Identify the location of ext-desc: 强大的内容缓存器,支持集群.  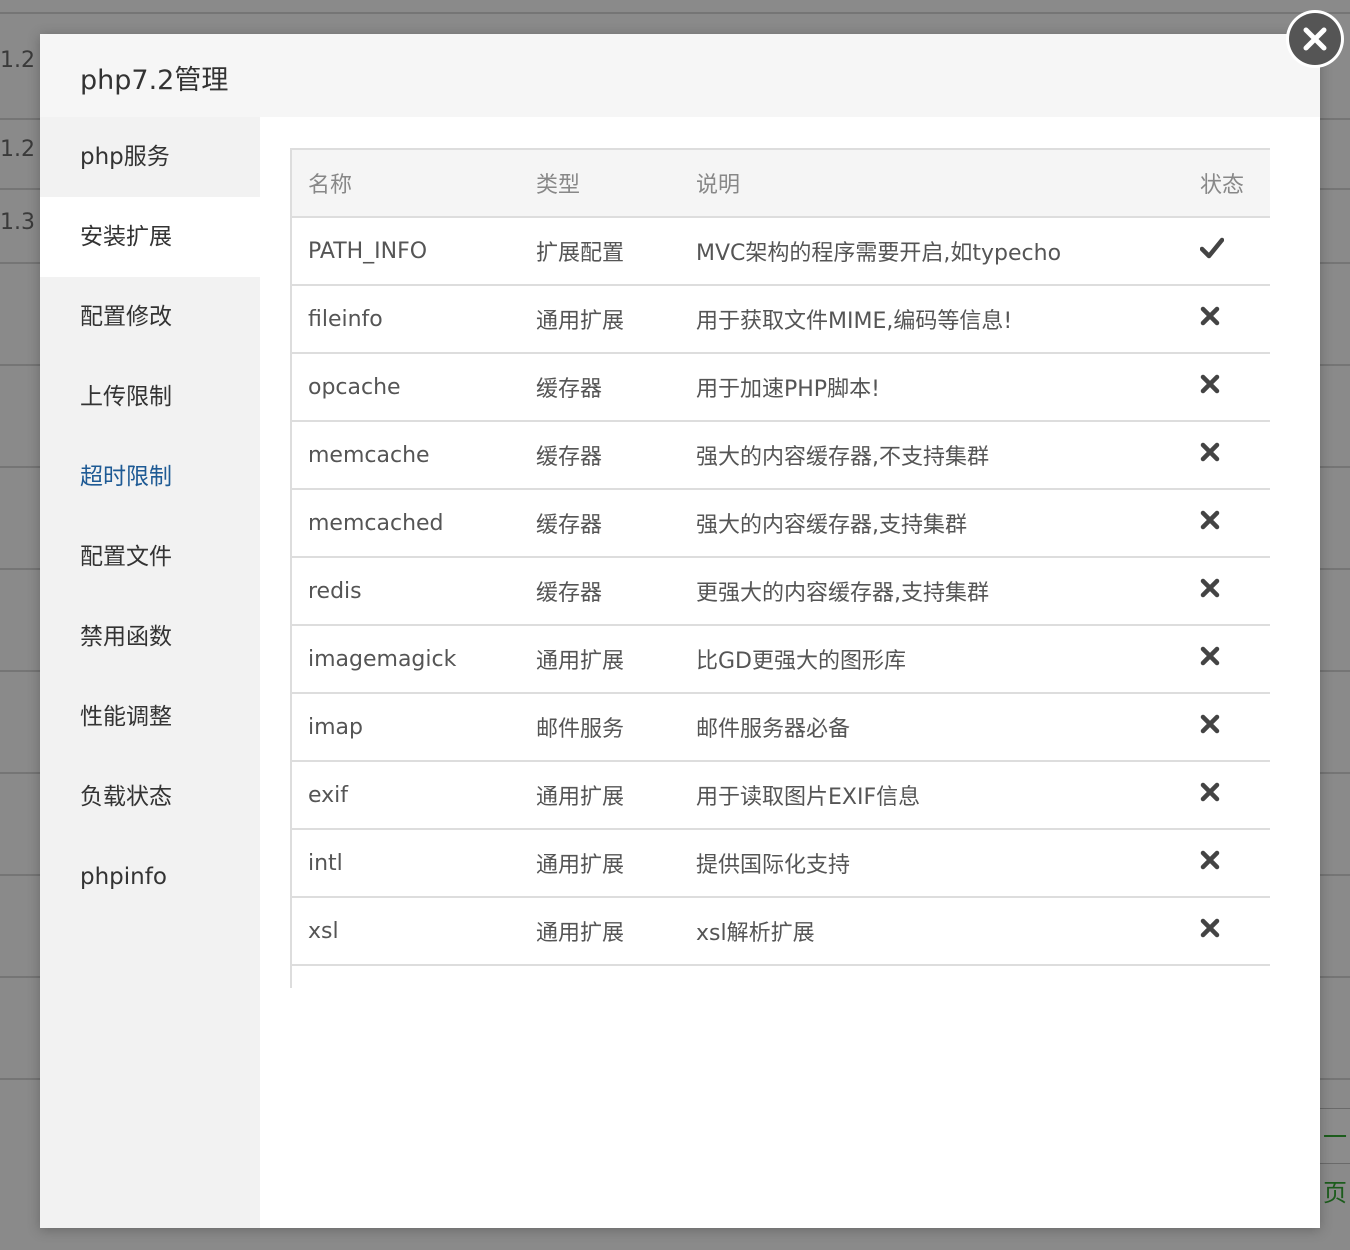
(932, 523).